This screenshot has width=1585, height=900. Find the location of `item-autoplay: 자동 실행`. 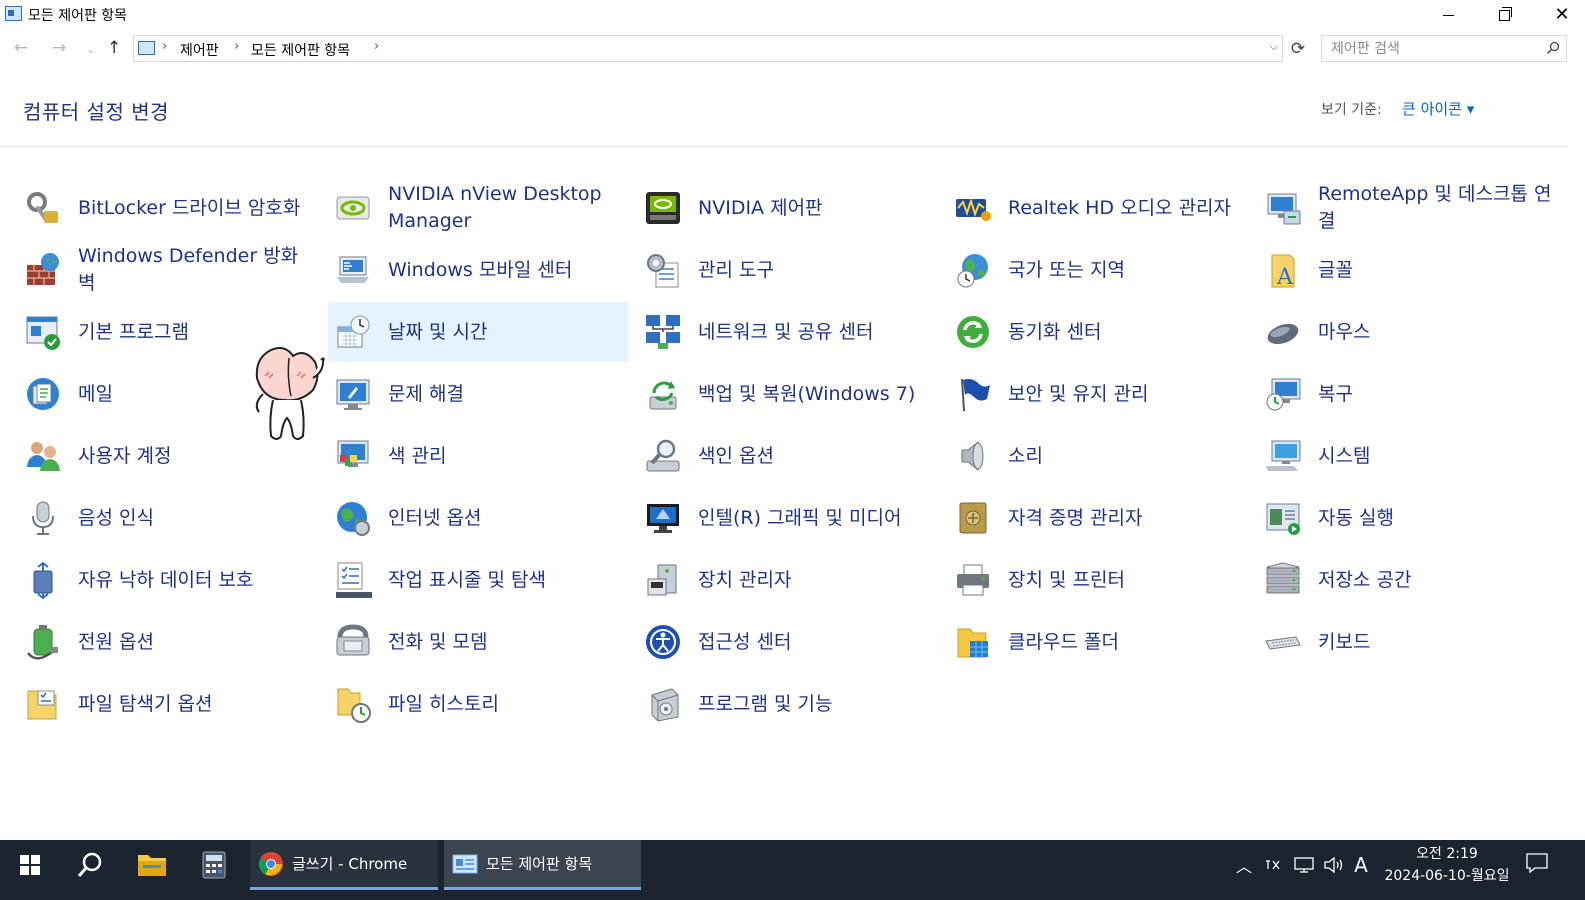

item-autoplay: 자동 실행 is located at coordinates (1408, 518).